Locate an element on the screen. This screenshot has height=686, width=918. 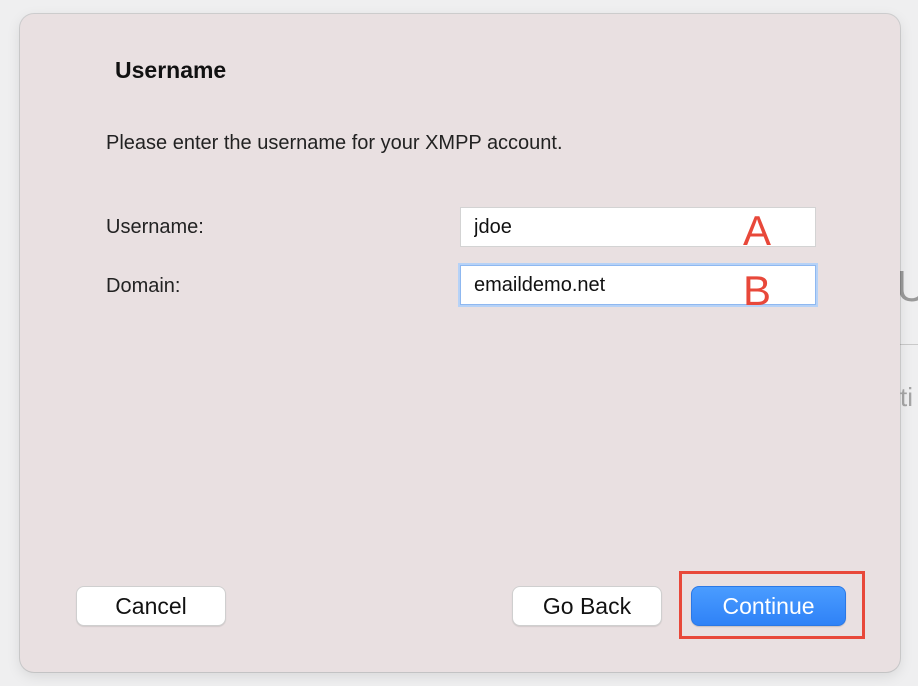
background-text-fragment: ti is located at coordinates (906, 397).